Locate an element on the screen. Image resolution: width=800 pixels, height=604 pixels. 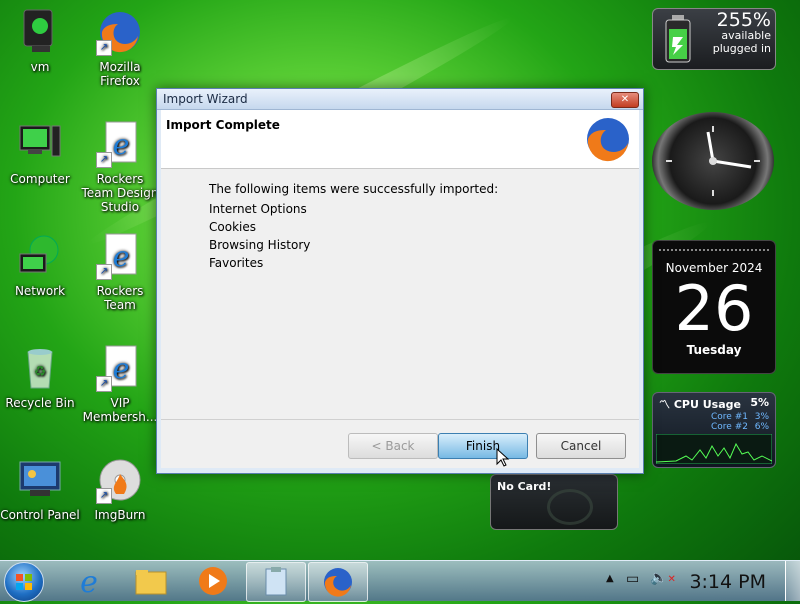
show-desktop-button is located at coordinates (792, 581).